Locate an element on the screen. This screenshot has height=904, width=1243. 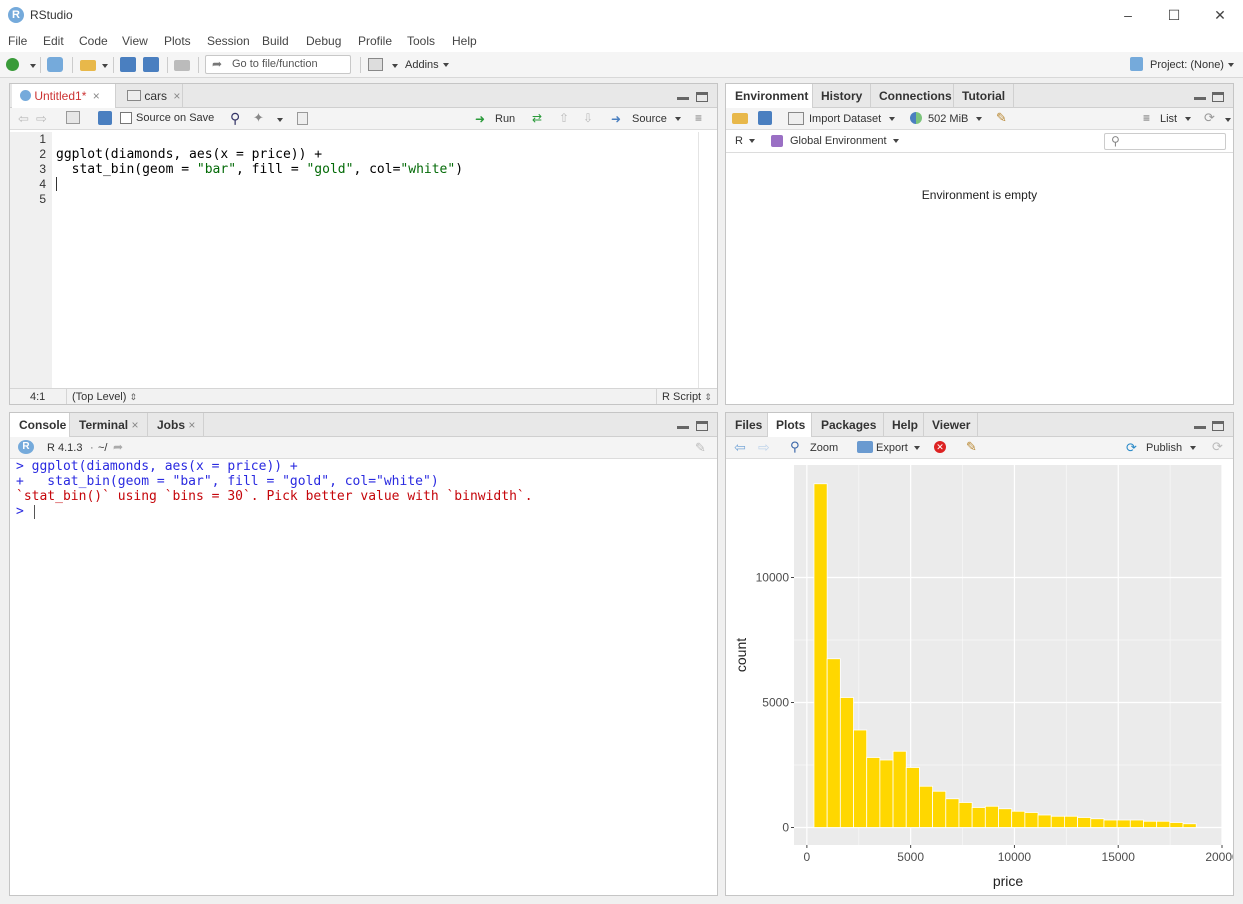
tab-viewer: Viewer is located at coordinates (951, 425).